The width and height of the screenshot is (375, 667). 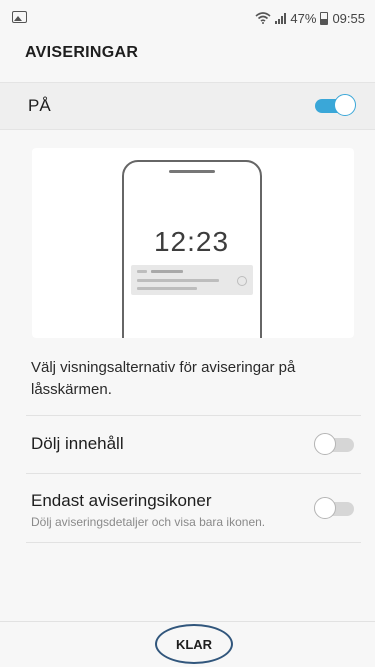 I want to click on gallery-icon, so click(x=19, y=17).